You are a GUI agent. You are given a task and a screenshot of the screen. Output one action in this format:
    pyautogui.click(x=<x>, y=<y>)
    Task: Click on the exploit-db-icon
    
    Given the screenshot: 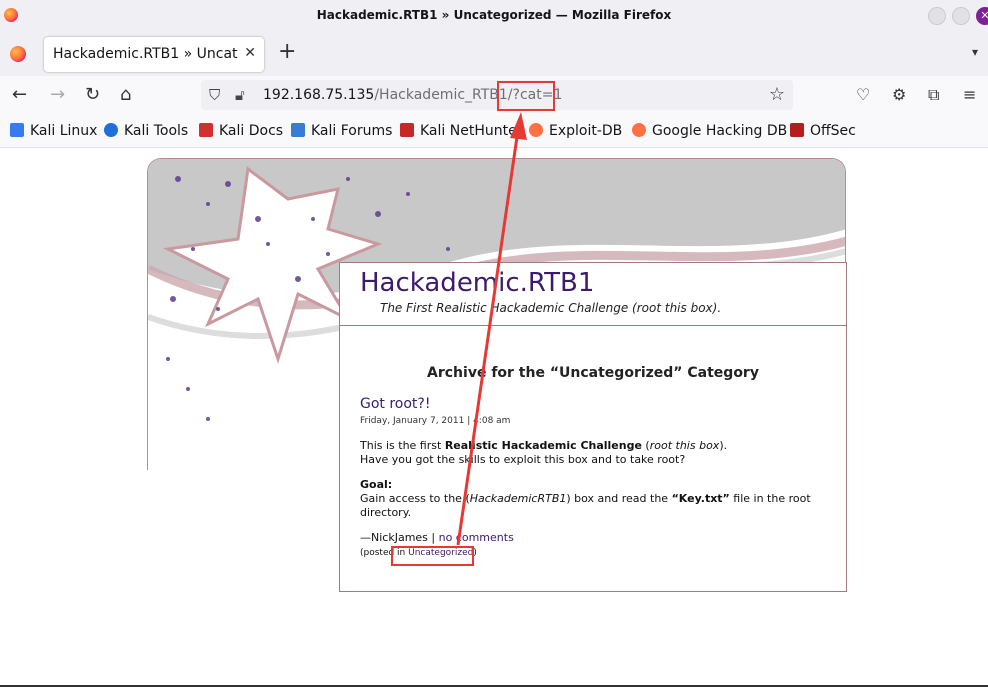 What is the action you would take?
    pyautogui.click(x=536, y=130)
    